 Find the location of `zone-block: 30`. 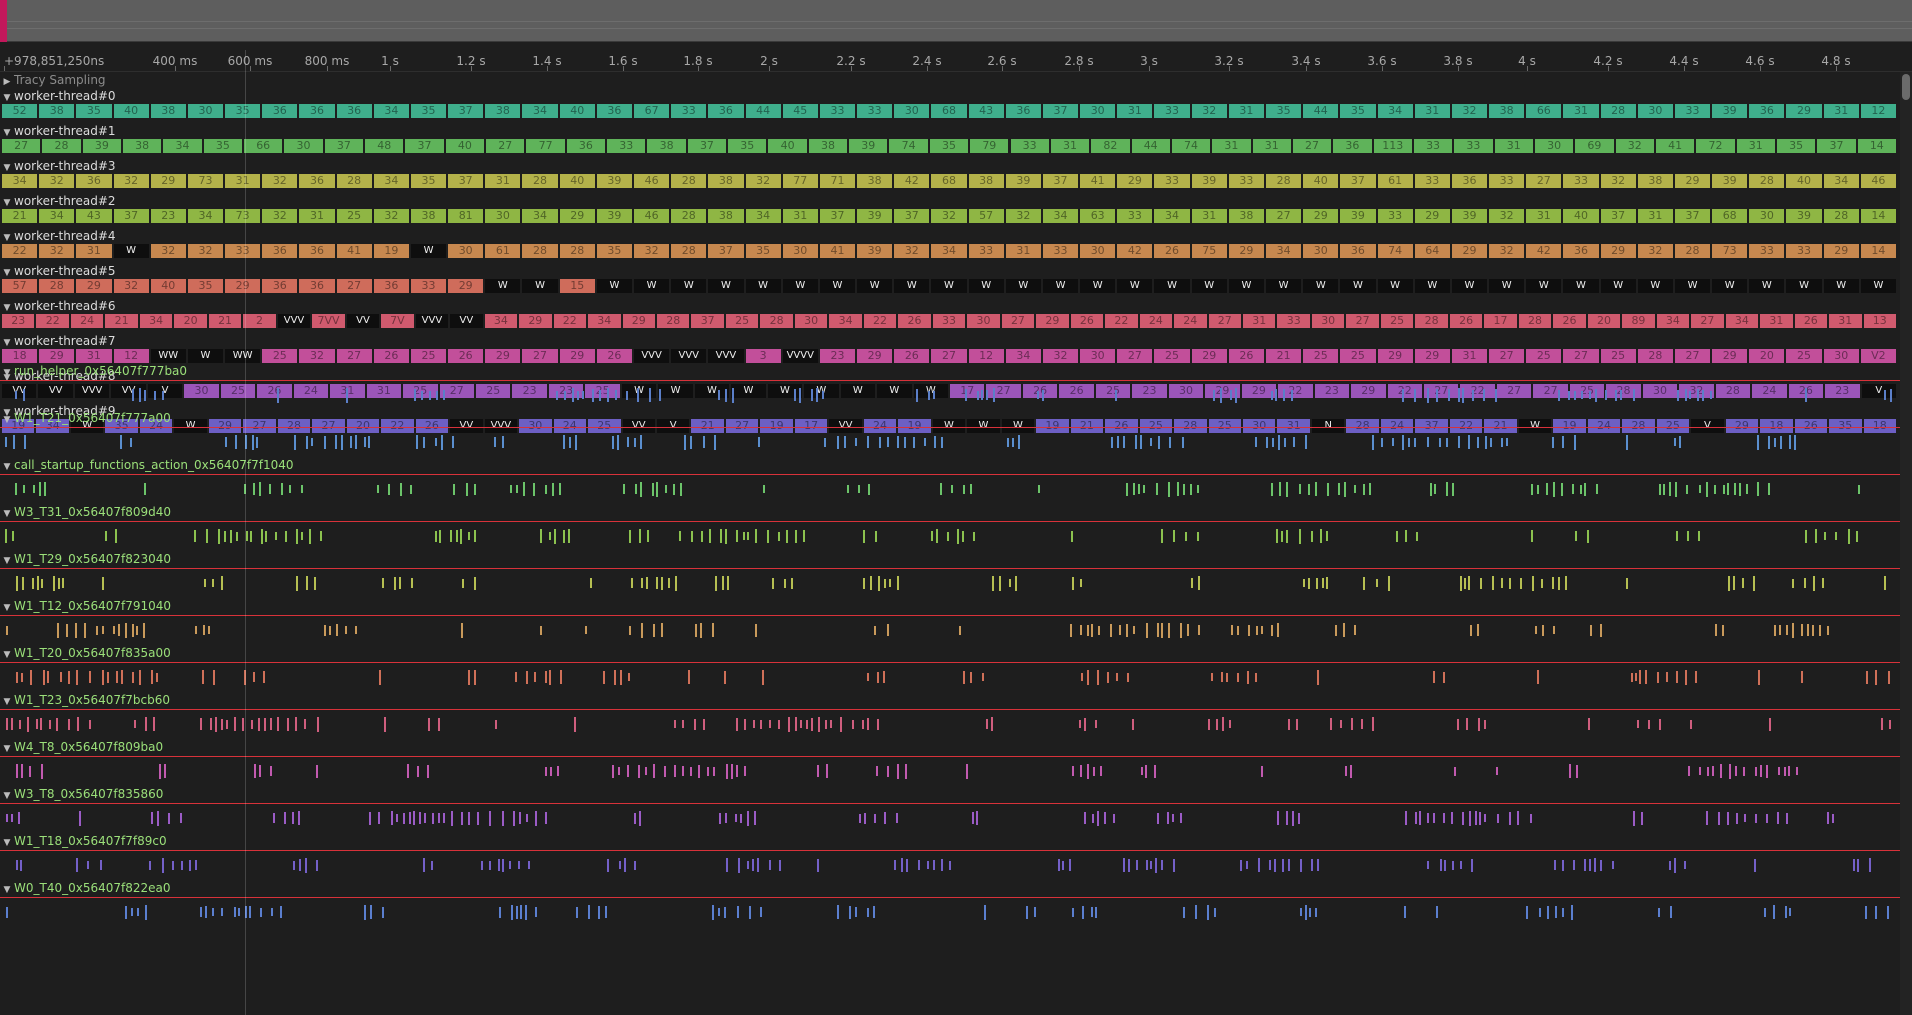

zone-block: 30 is located at coordinates (1328, 321).